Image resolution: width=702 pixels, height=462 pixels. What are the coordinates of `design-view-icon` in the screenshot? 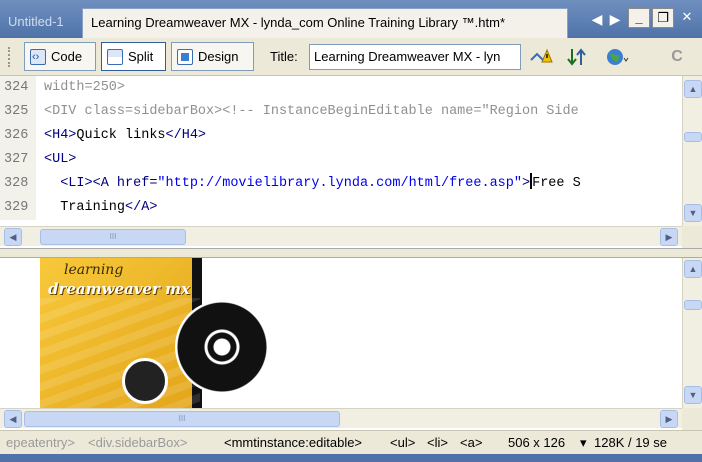 It's located at (185, 57).